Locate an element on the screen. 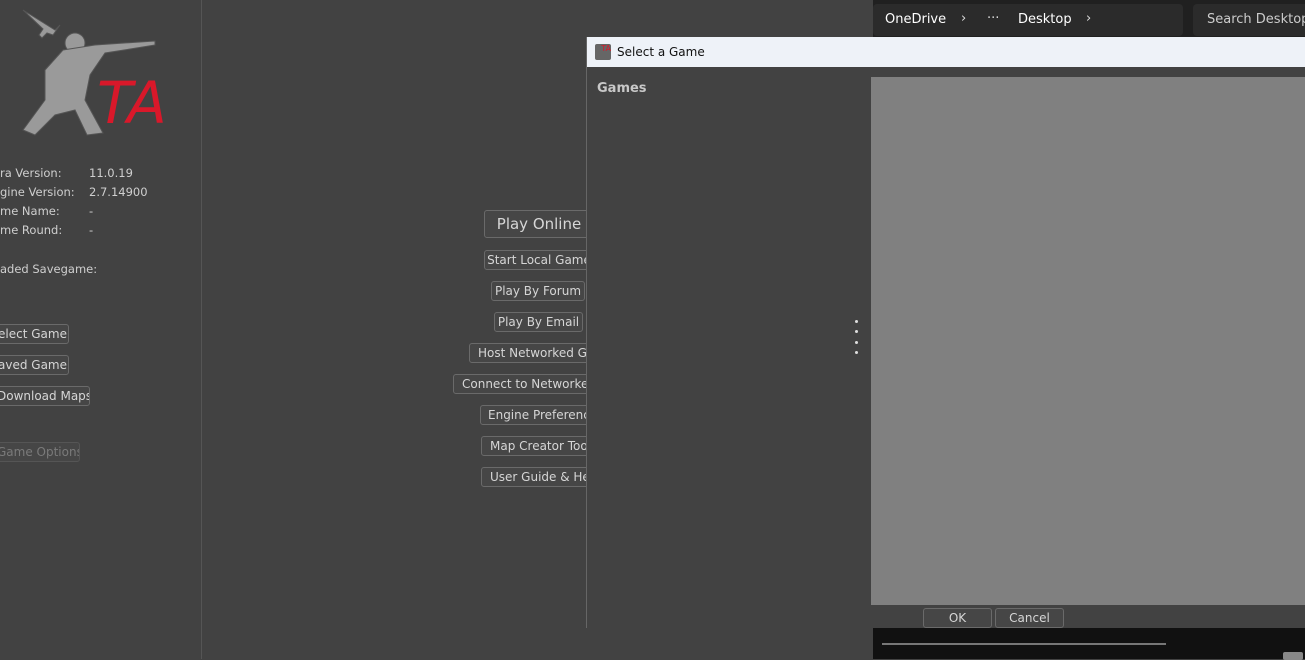  download-maps-button: Download Maps is located at coordinates (45, 396).